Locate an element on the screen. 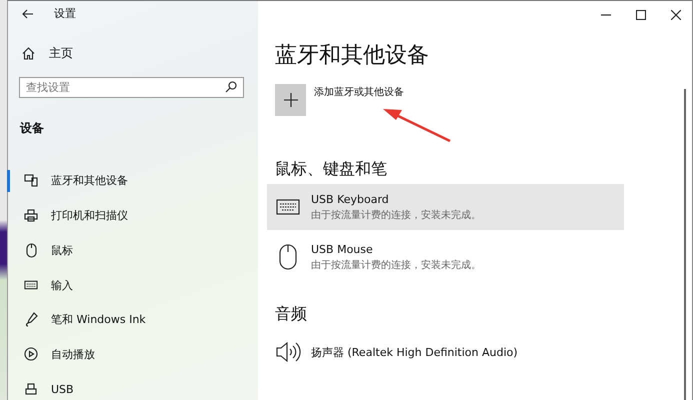  sidebar-item: 鼠标 is located at coordinates (132, 251).